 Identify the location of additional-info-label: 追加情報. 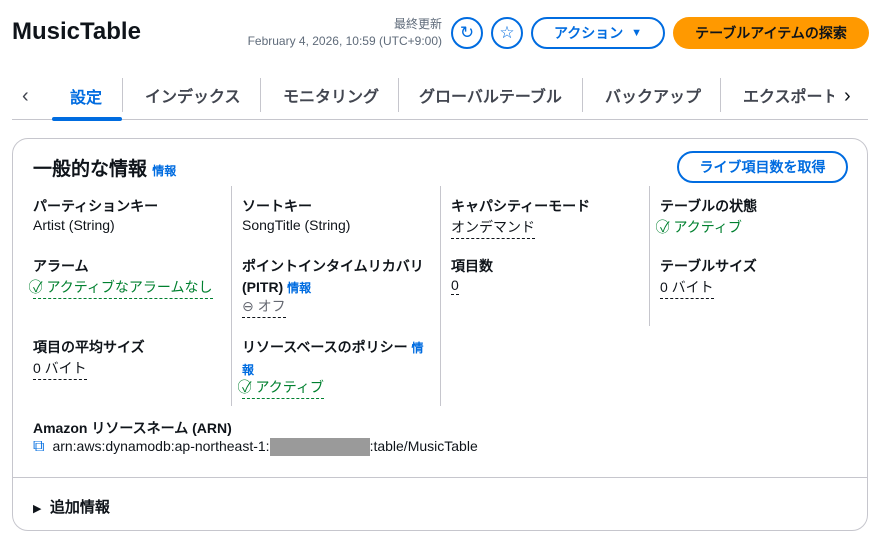
(79, 507).